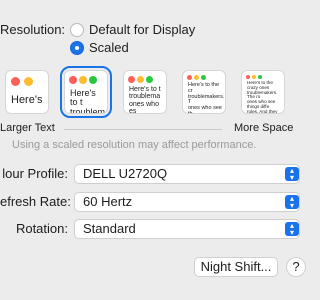  I want to click on thumbnail-sample-text: Here's, so click(27, 100).